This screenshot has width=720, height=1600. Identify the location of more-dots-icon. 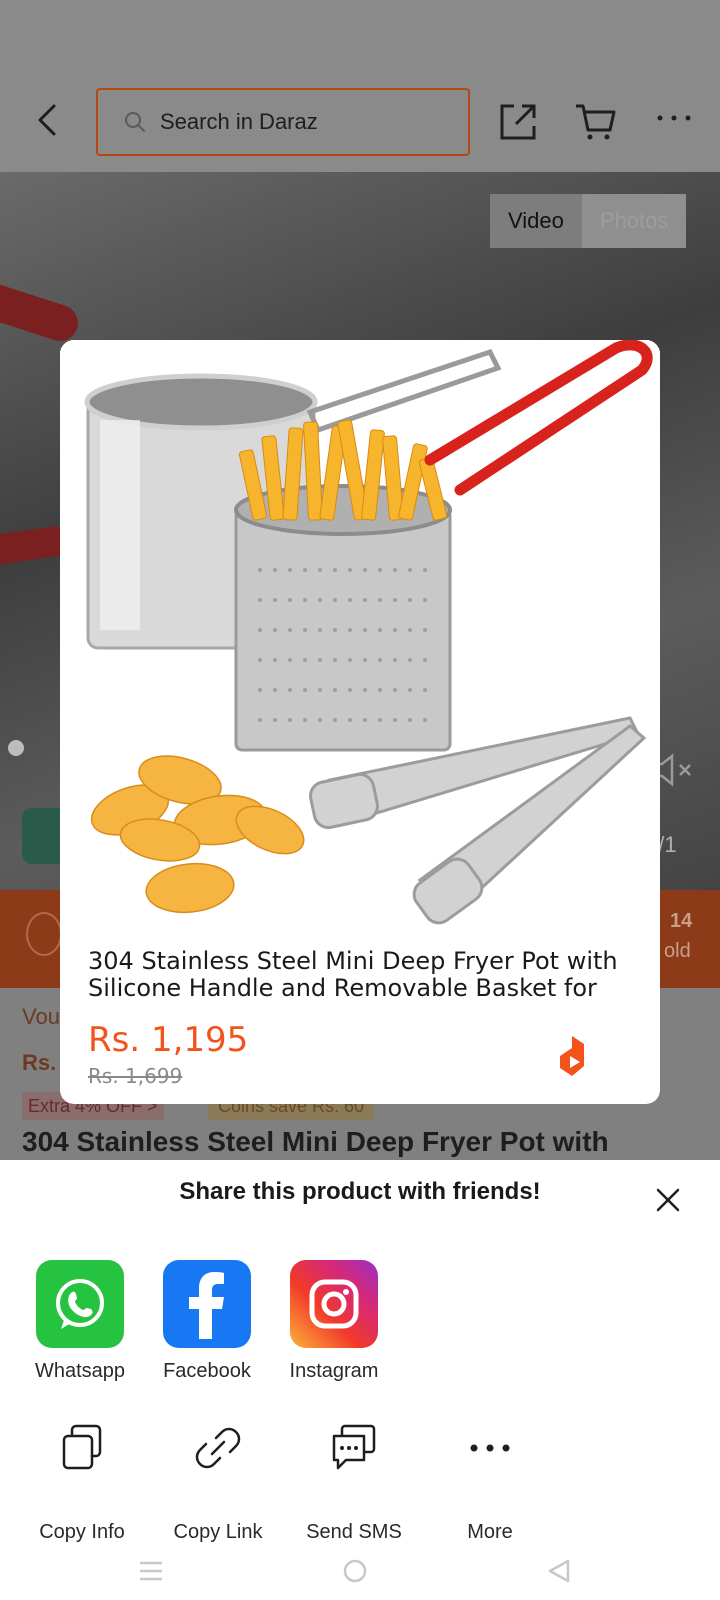
(490, 1448).